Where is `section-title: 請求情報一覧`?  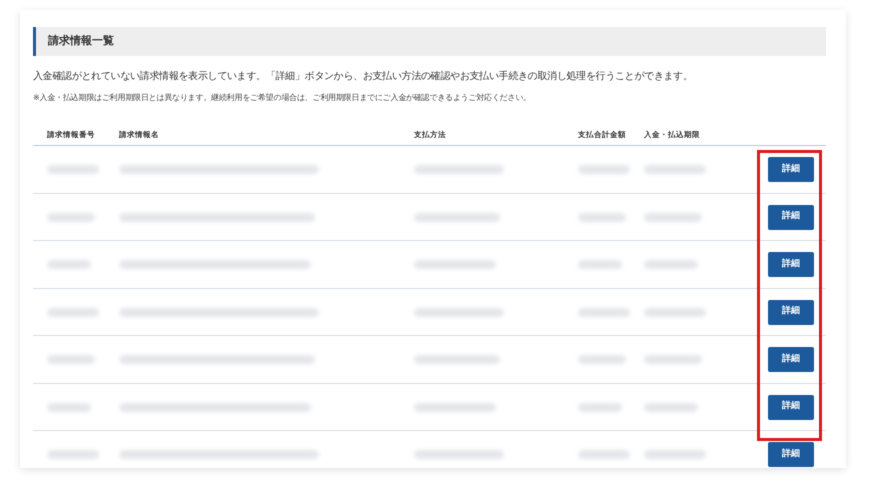 section-title: 請求情報一覧 is located at coordinates (429, 41).